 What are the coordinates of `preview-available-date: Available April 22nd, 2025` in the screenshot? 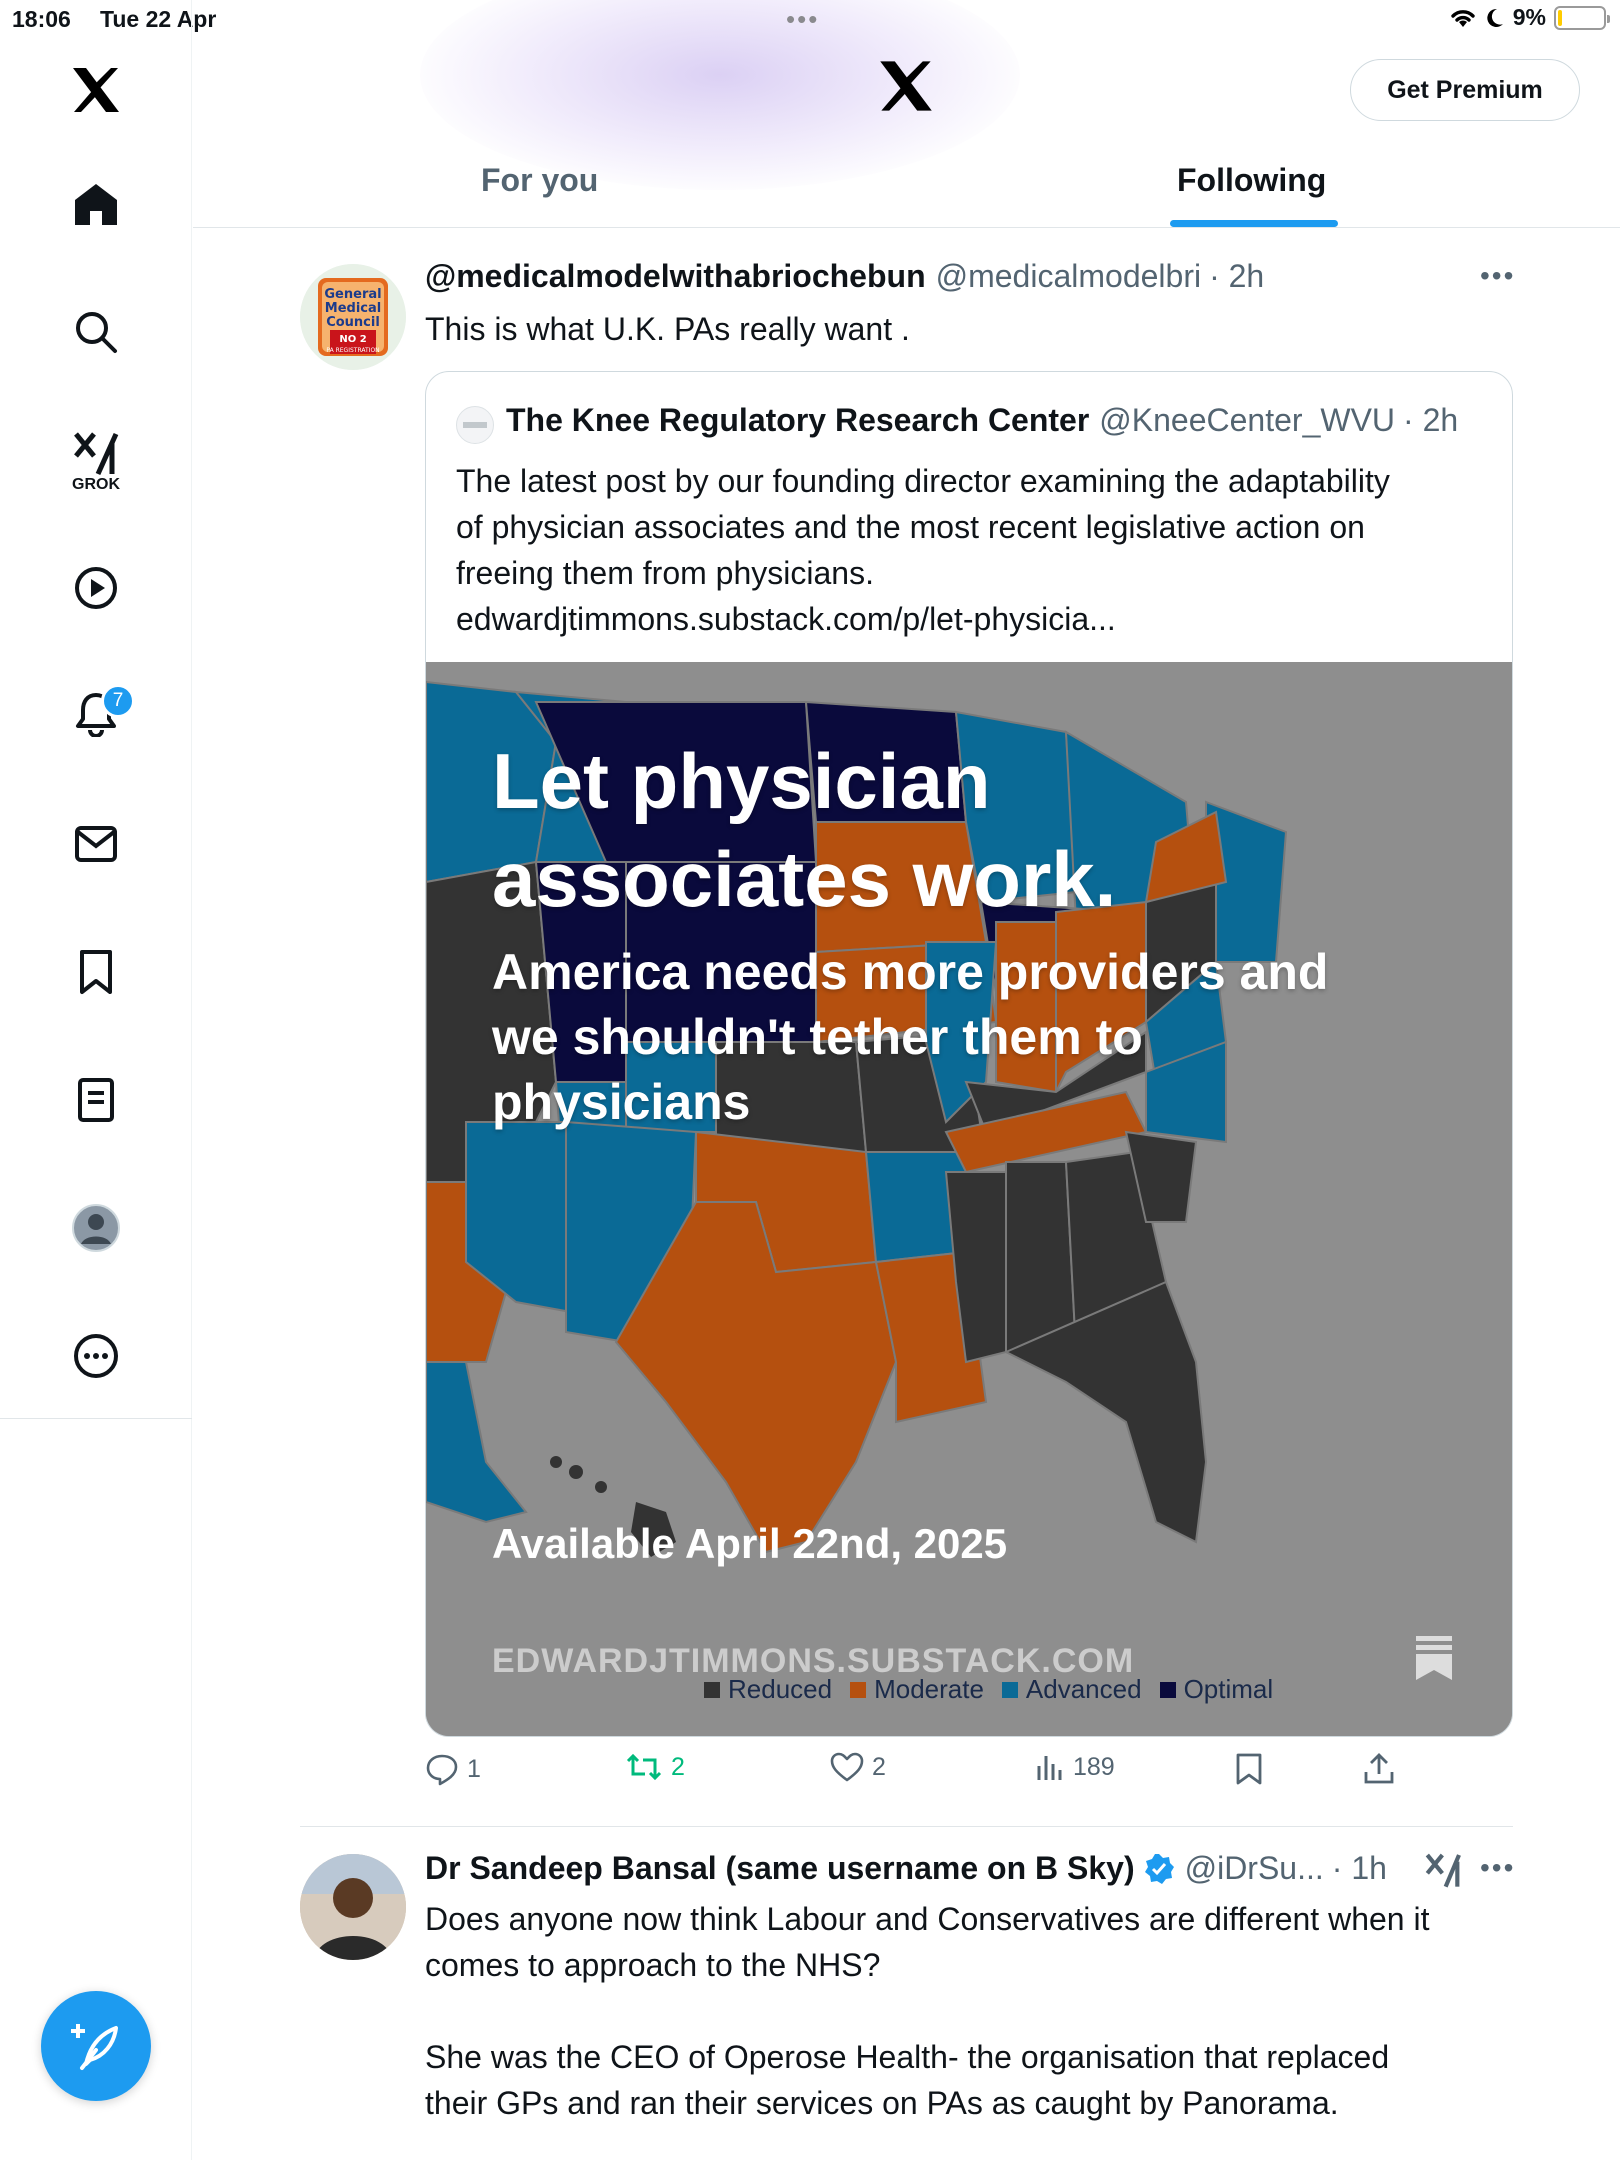 It's located at (750, 1543).